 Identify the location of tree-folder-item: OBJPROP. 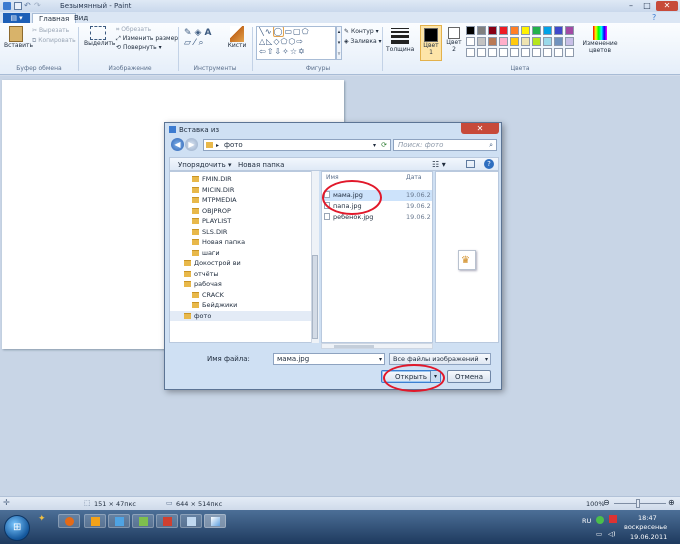
(244, 211).